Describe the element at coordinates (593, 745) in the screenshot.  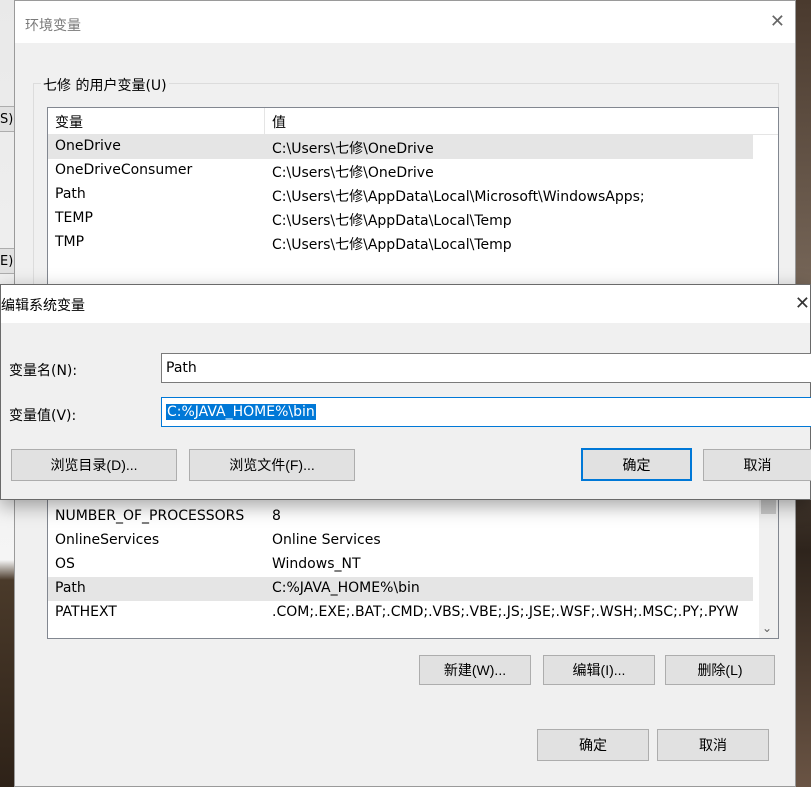
I see `ok-button: 确定` at that location.